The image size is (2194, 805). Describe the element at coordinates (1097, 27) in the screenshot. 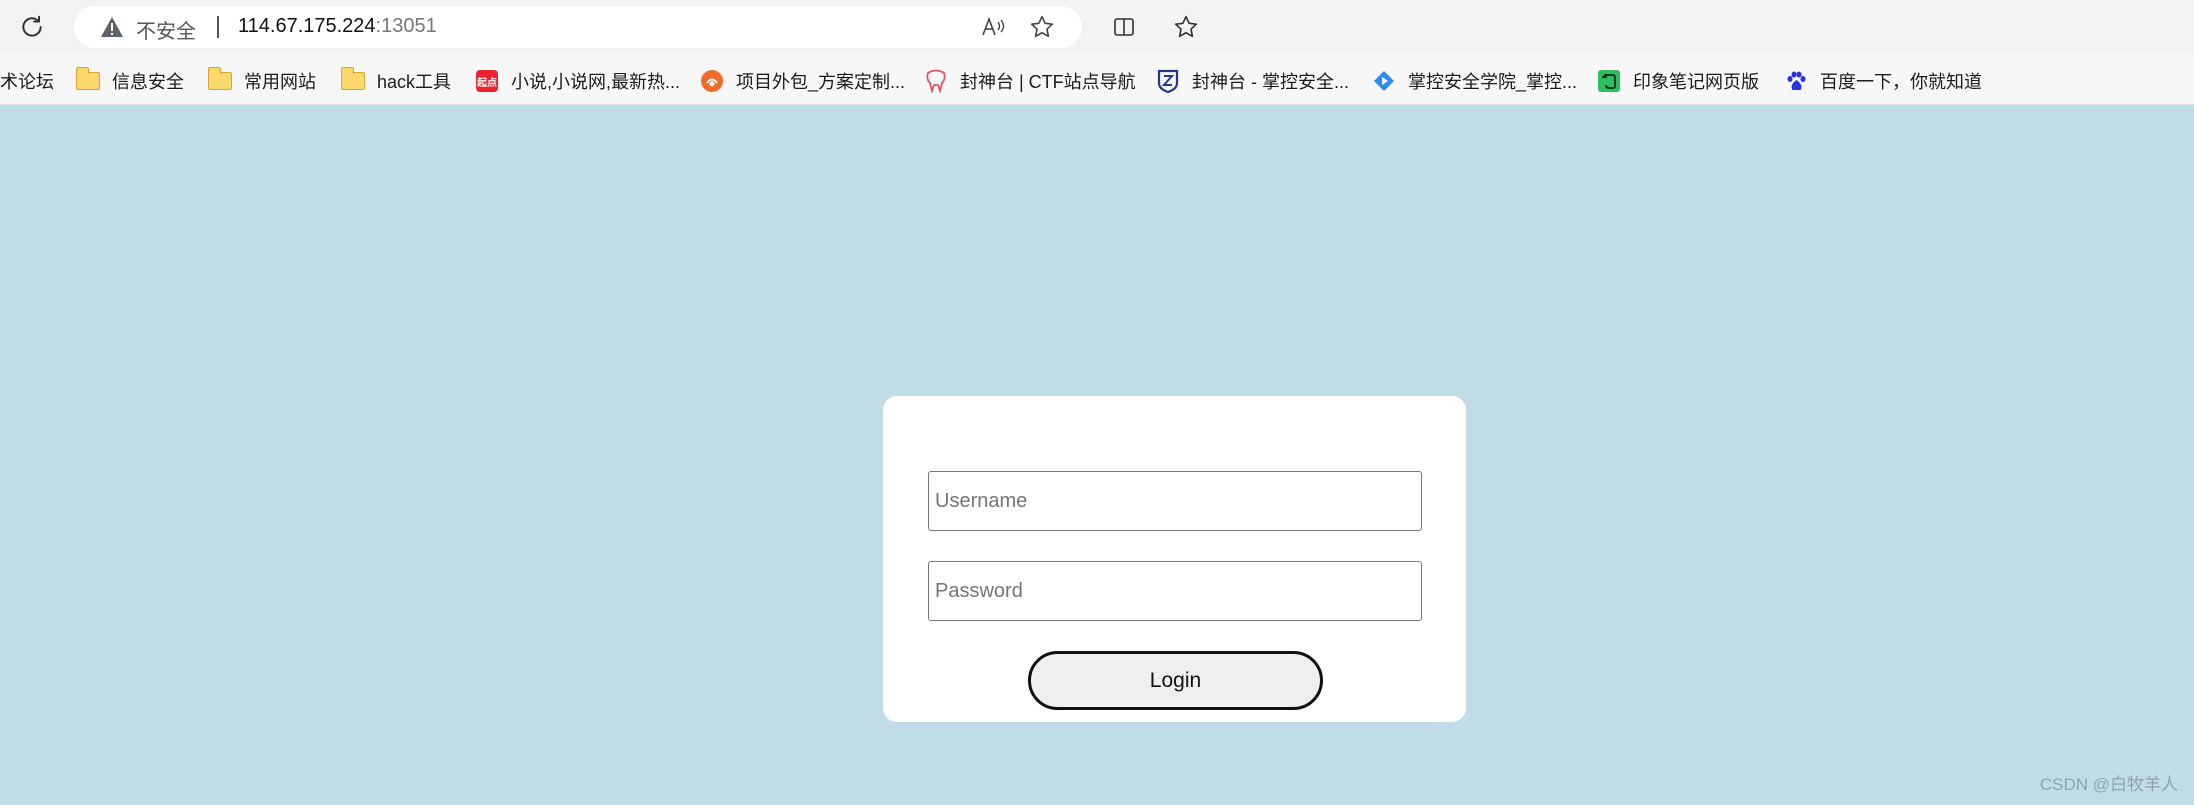

I see `browser-toolbar: 不安全 114.67.175.224:13051` at that location.